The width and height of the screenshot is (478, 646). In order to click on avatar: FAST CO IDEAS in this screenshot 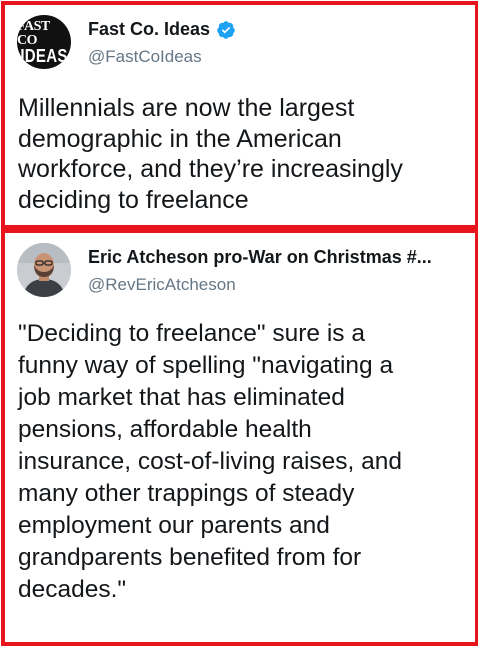, I will do `click(44, 42)`.